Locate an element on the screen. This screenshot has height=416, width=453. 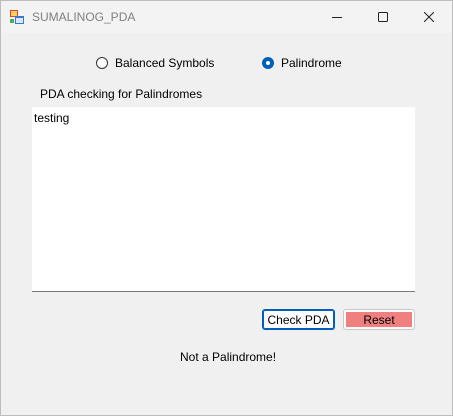
result-message: Not a Palindrome! is located at coordinates (228, 357).